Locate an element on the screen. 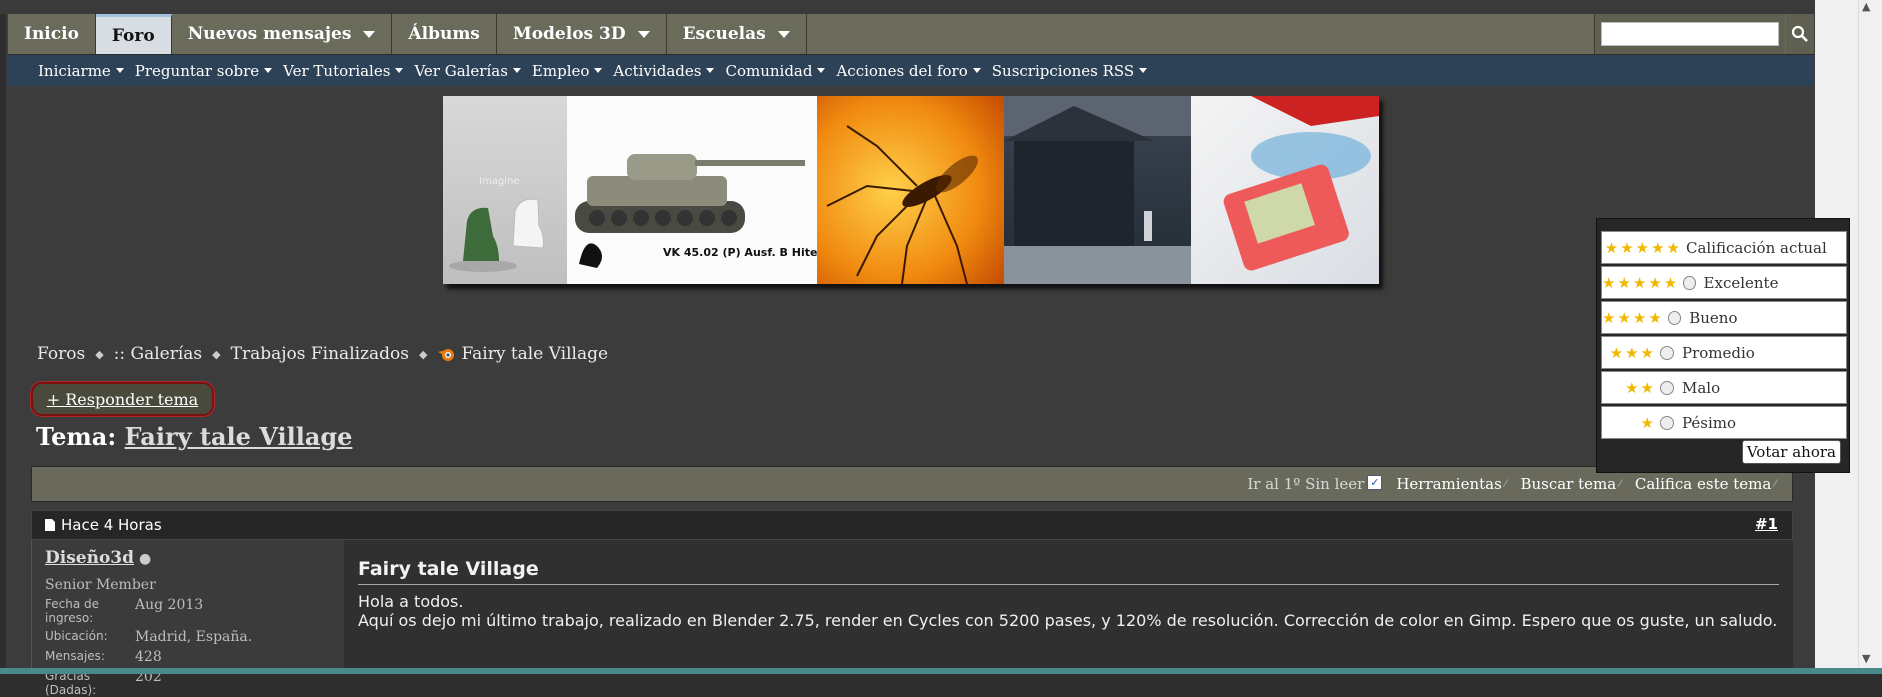 The width and height of the screenshot is (1882, 697). scrollbar is located at coordinates (1870, 334).